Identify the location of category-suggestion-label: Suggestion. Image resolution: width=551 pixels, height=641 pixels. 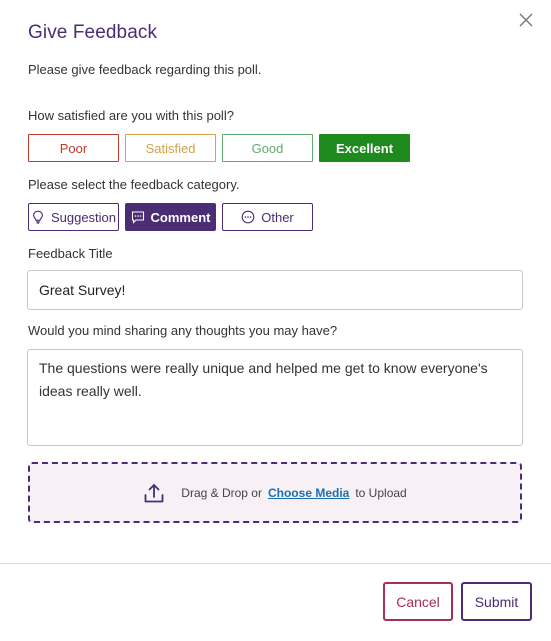
(83, 217).